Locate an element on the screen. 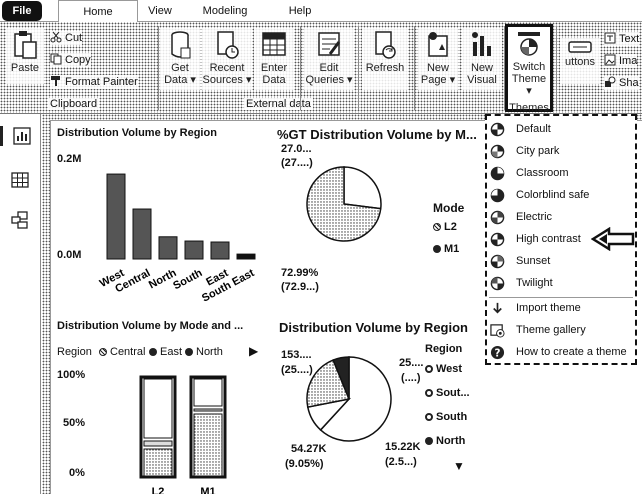 The height and width of the screenshot is (494, 642). get-data-button: Get Data ▾ is located at coordinates (180, 59).